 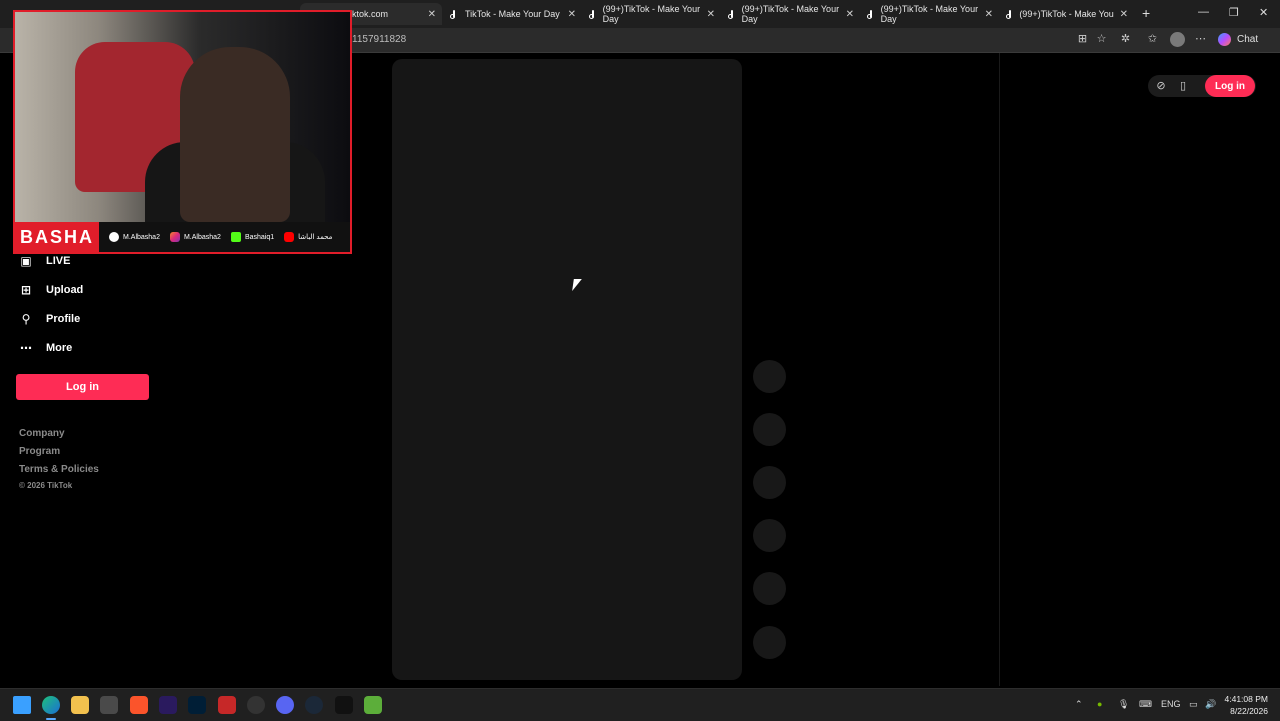 What do you see at coordinates (1152, 39) in the screenshot?
I see `favorites-icon: ✩` at bounding box center [1152, 39].